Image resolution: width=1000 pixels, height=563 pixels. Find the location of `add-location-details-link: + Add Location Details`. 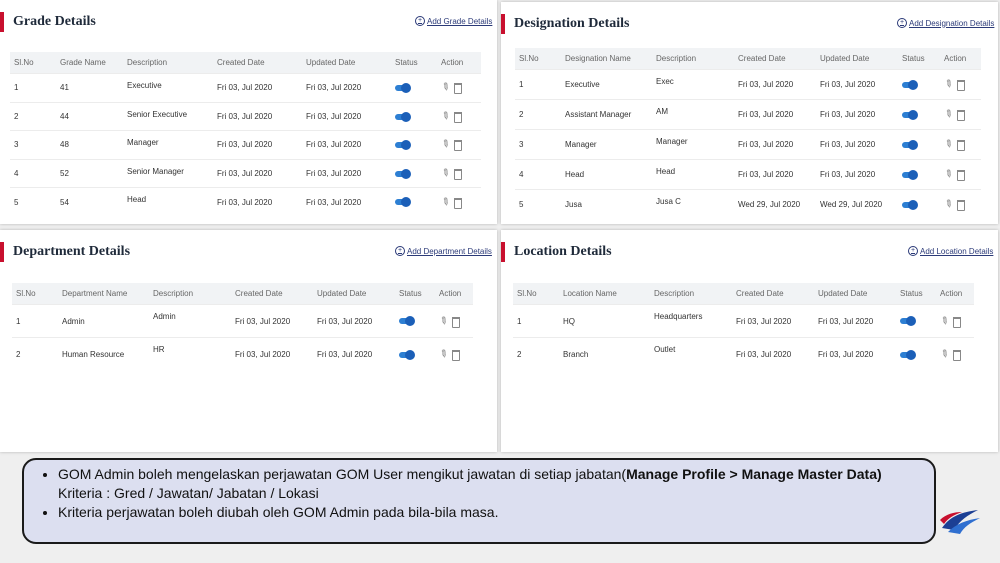

add-location-details-link: + Add Location Details is located at coordinates (950, 251).